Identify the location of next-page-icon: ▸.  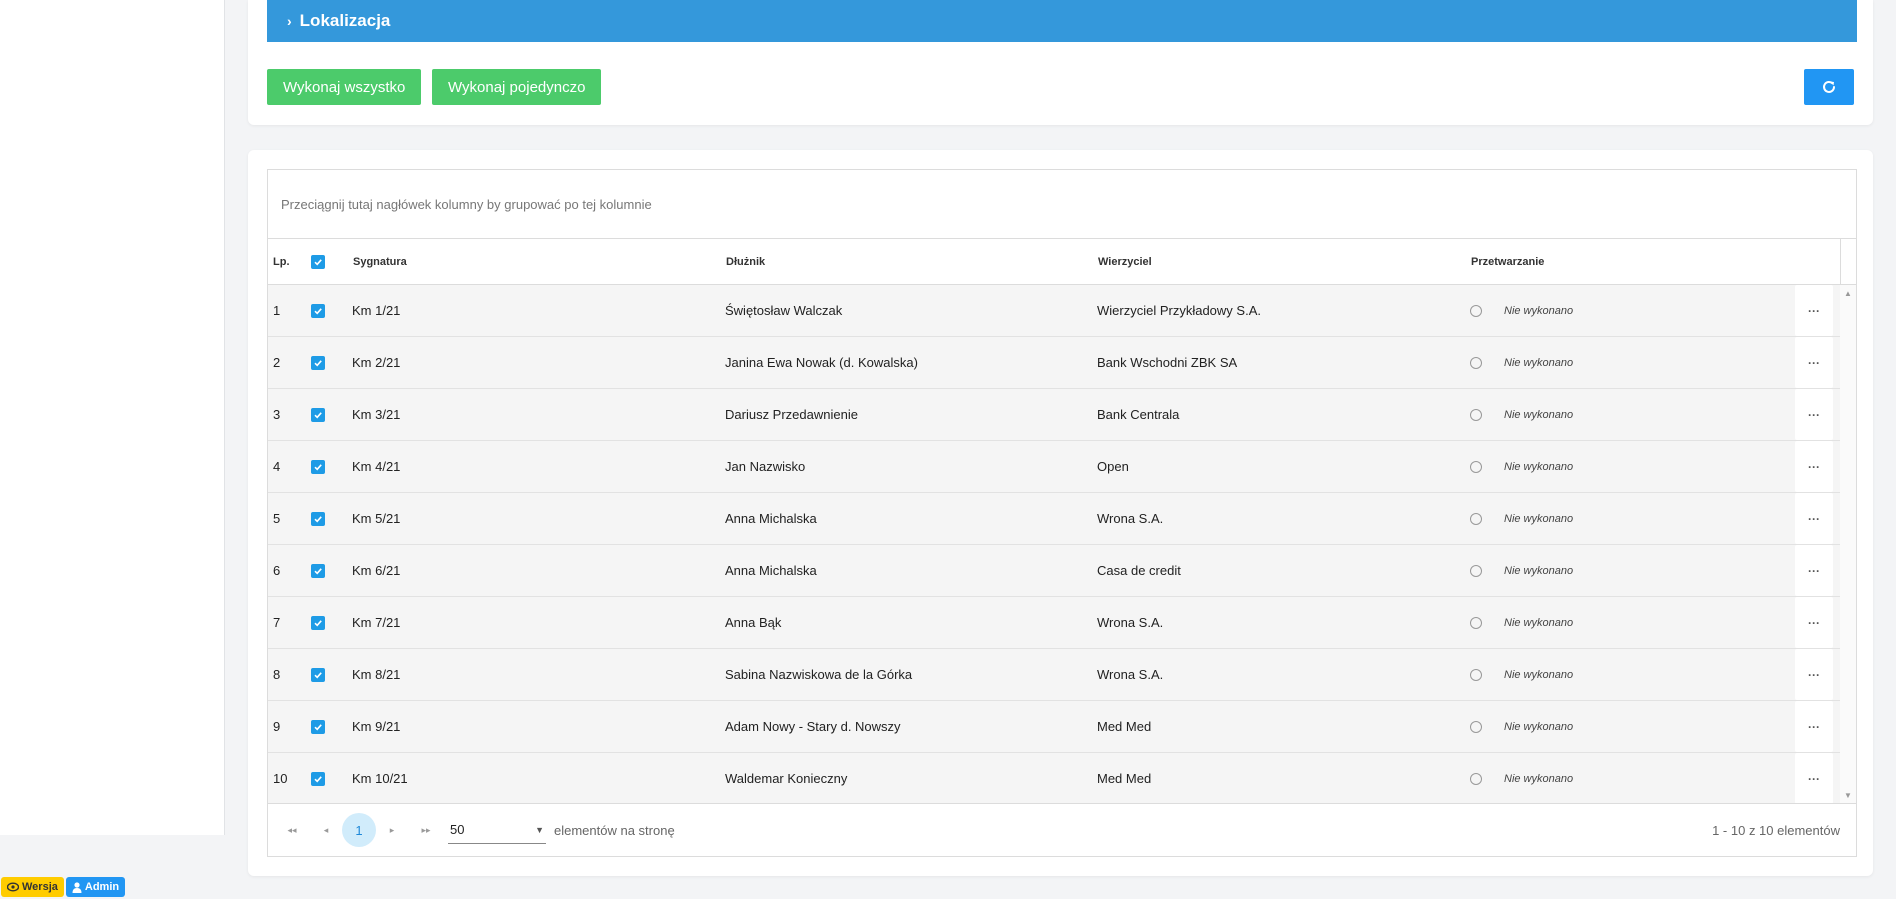
(392, 830).